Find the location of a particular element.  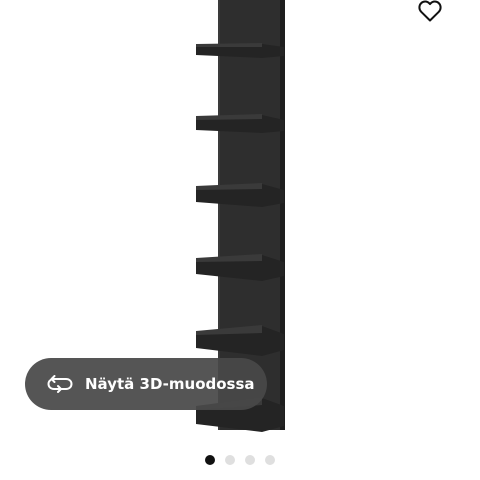

favourite-button is located at coordinates (430, 13).